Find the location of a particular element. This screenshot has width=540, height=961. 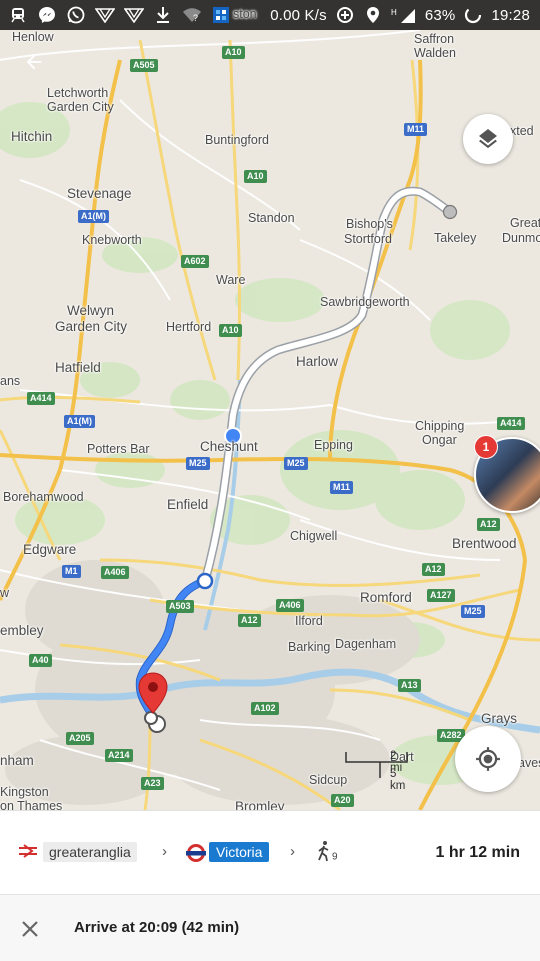

back-button is located at coordinates (34, 62).